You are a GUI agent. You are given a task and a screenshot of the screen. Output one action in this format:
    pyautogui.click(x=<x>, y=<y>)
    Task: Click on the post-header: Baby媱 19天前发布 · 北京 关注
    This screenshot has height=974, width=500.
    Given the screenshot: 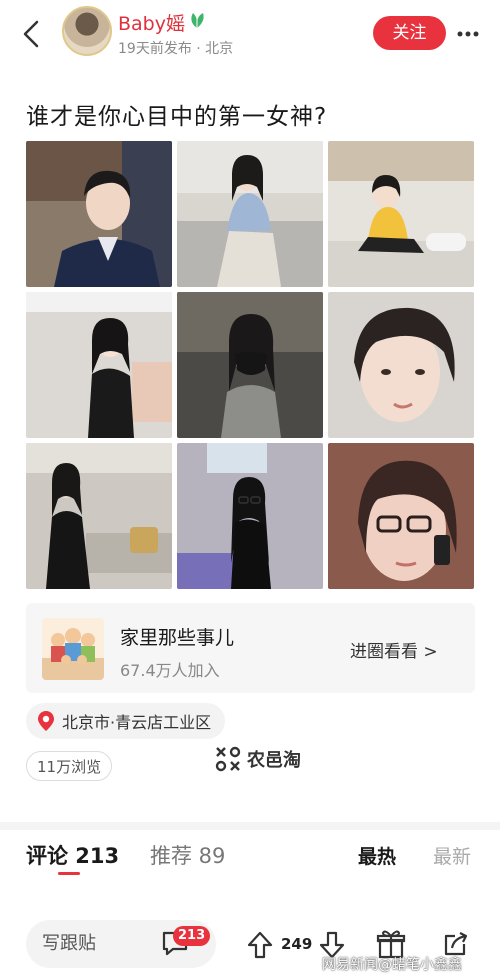 What is the action you would take?
    pyautogui.click(x=250, y=35)
    